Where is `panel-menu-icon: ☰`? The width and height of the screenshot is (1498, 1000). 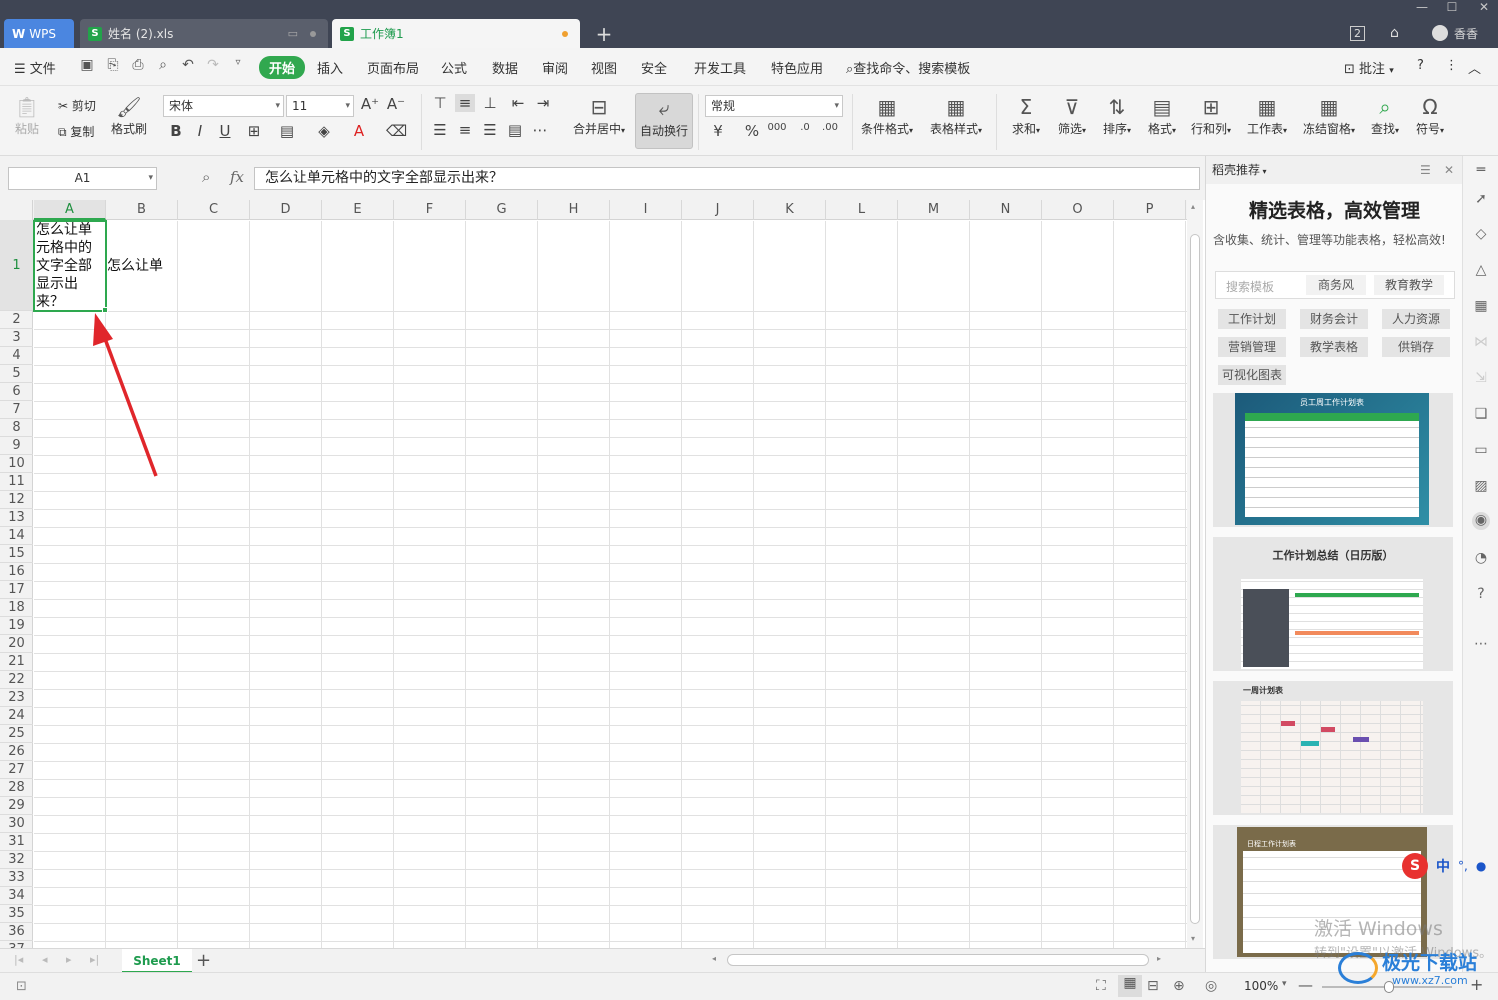 panel-menu-icon: ☰ is located at coordinates (1425, 170).